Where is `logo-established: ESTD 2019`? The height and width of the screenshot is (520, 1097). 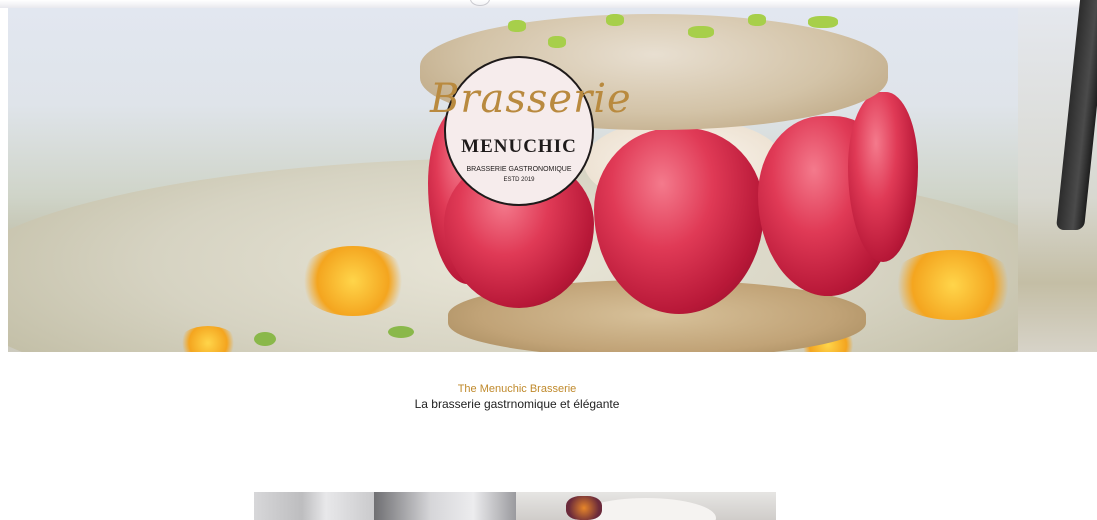
logo-established: ESTD 2019 is located at coordinates (519, 180).